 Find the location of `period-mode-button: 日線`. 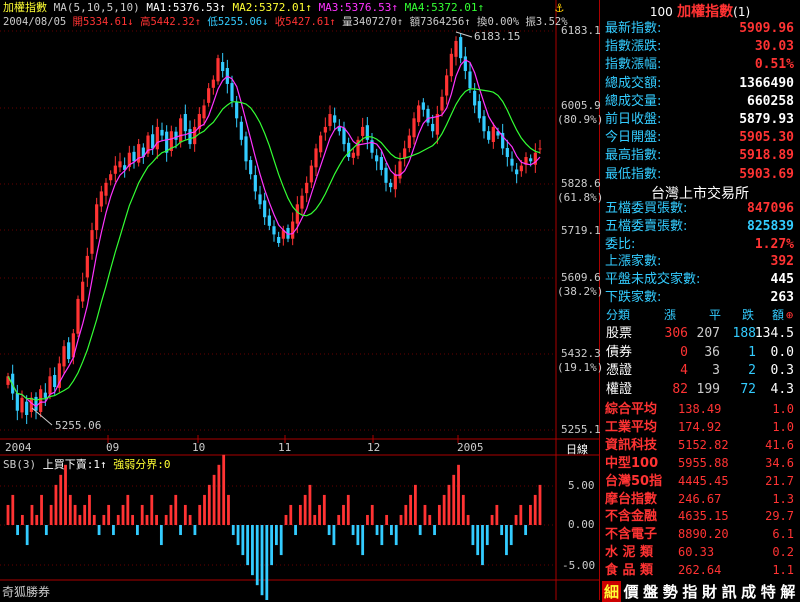

period-mode-button: 日線 is located at coordinates (577, 449).